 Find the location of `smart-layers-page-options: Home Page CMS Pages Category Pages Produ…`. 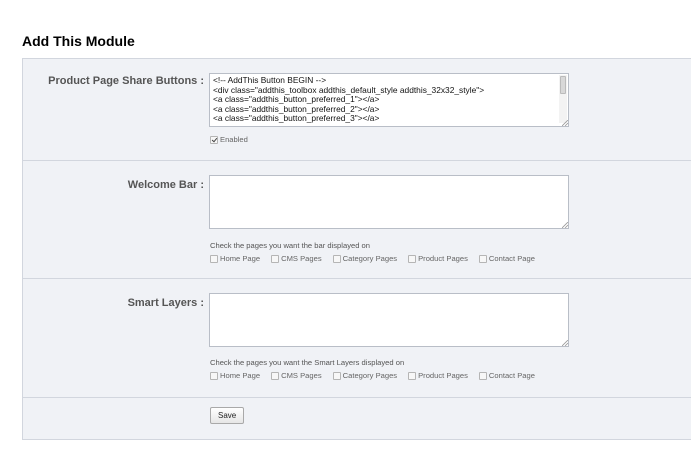

smart-layers-page-options: Home Page CMS Pages Category Pages Produ… is located at coordinates (378, 375).